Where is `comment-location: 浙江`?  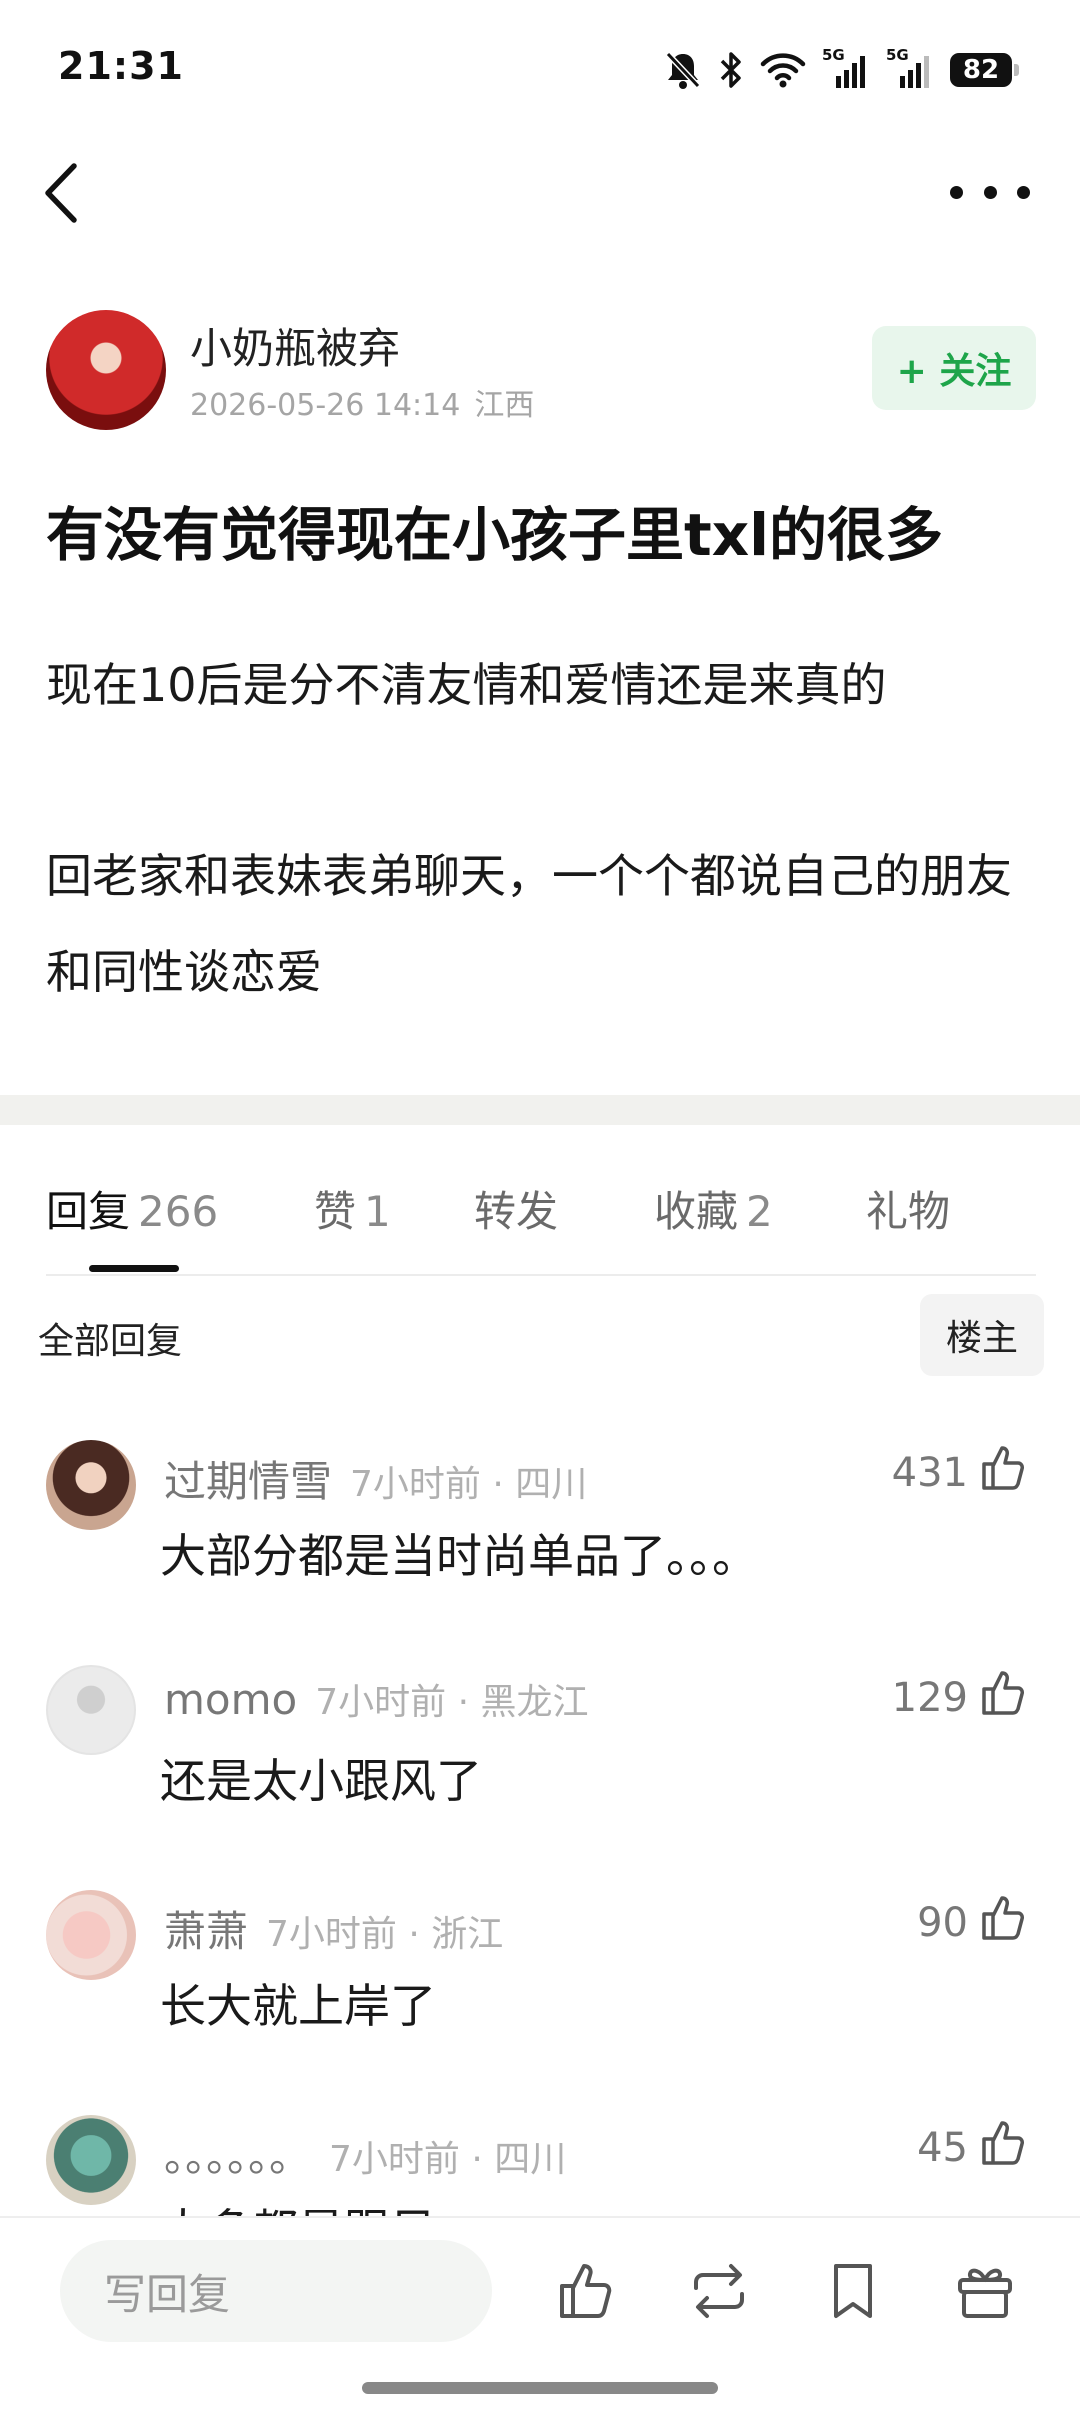 comment-location: 浙江 is located at coordinates (467, 1934).